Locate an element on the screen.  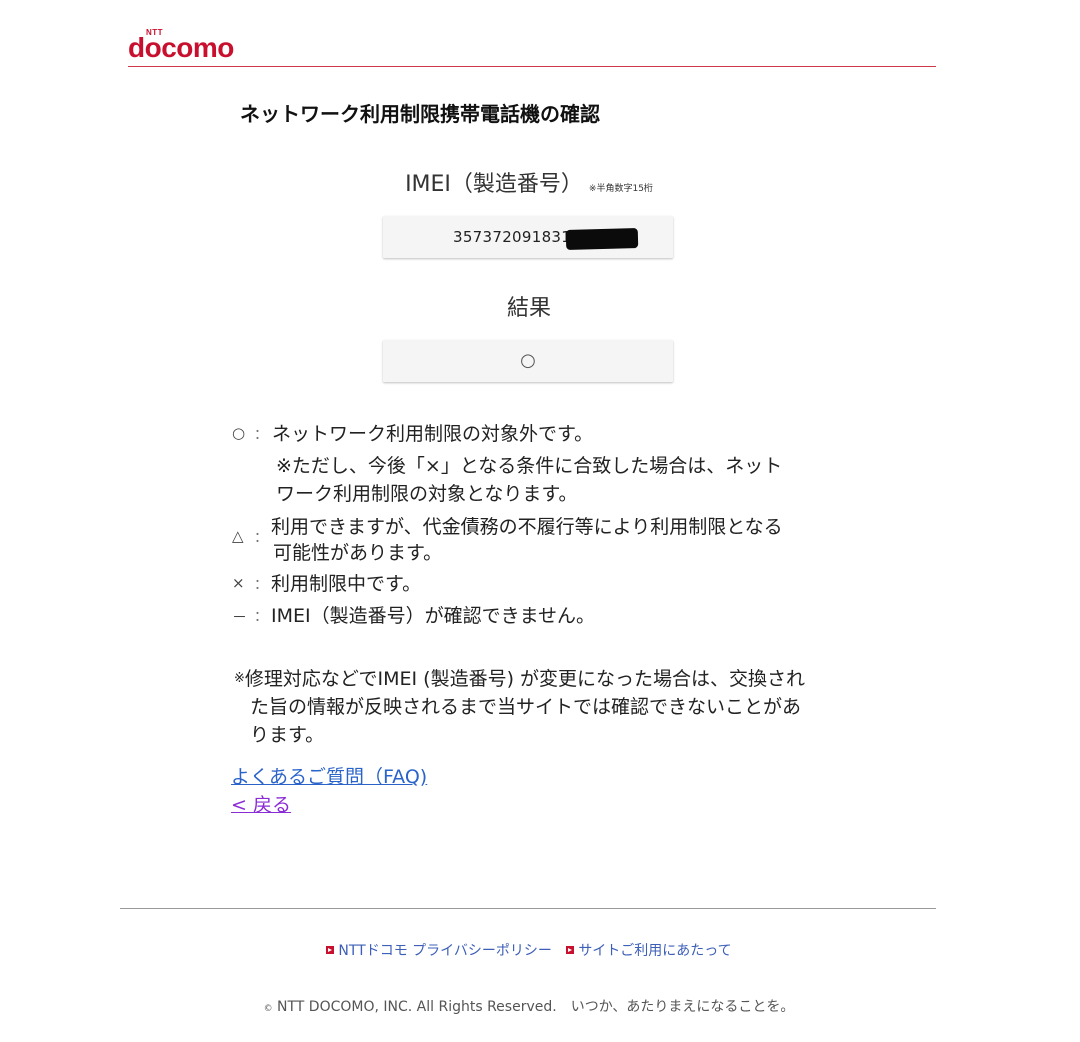
page-title: ネットワーク利用制限携帯電話機の確認 is located at coordinates (420, 114).